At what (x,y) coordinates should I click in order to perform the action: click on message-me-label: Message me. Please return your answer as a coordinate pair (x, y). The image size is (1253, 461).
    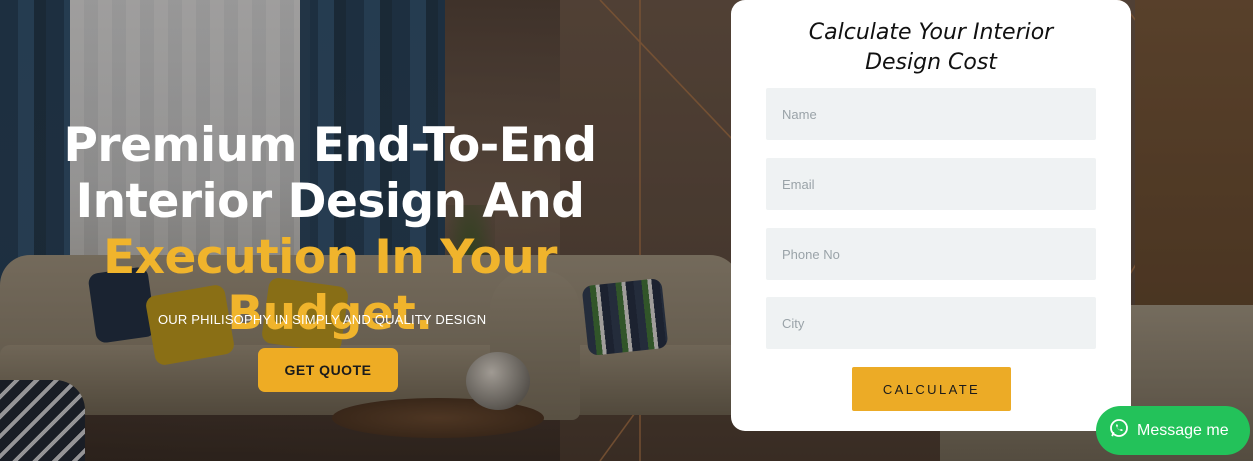
    Looking at the image, I should click on (1183, 430).